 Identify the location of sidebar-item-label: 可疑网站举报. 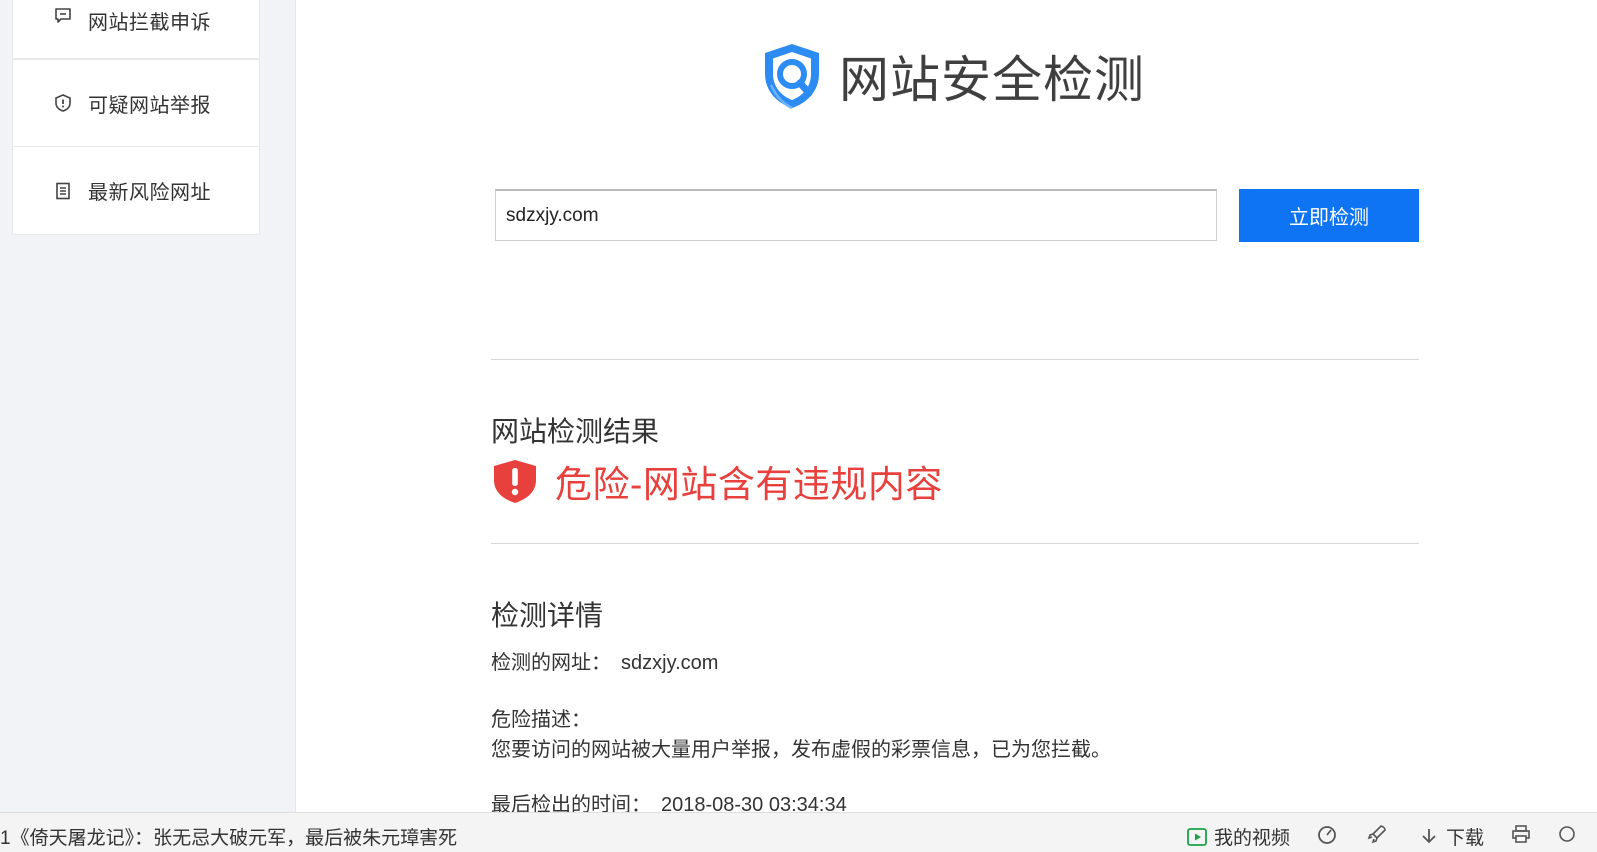
(149, 105).